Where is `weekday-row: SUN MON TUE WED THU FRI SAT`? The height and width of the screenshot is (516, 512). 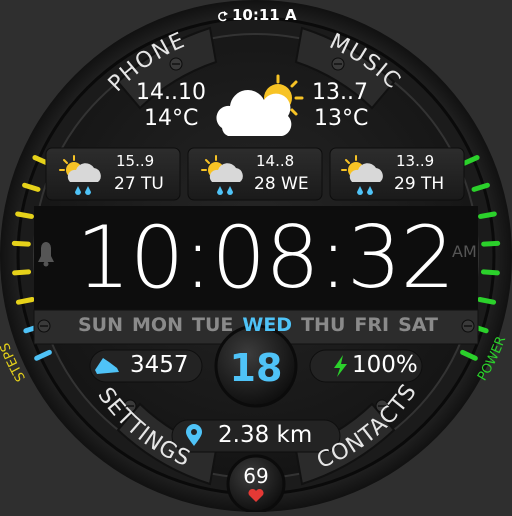
weekday-row: SUN MON TUE WED THU FRI SAT is located at coordinates (258, 327).